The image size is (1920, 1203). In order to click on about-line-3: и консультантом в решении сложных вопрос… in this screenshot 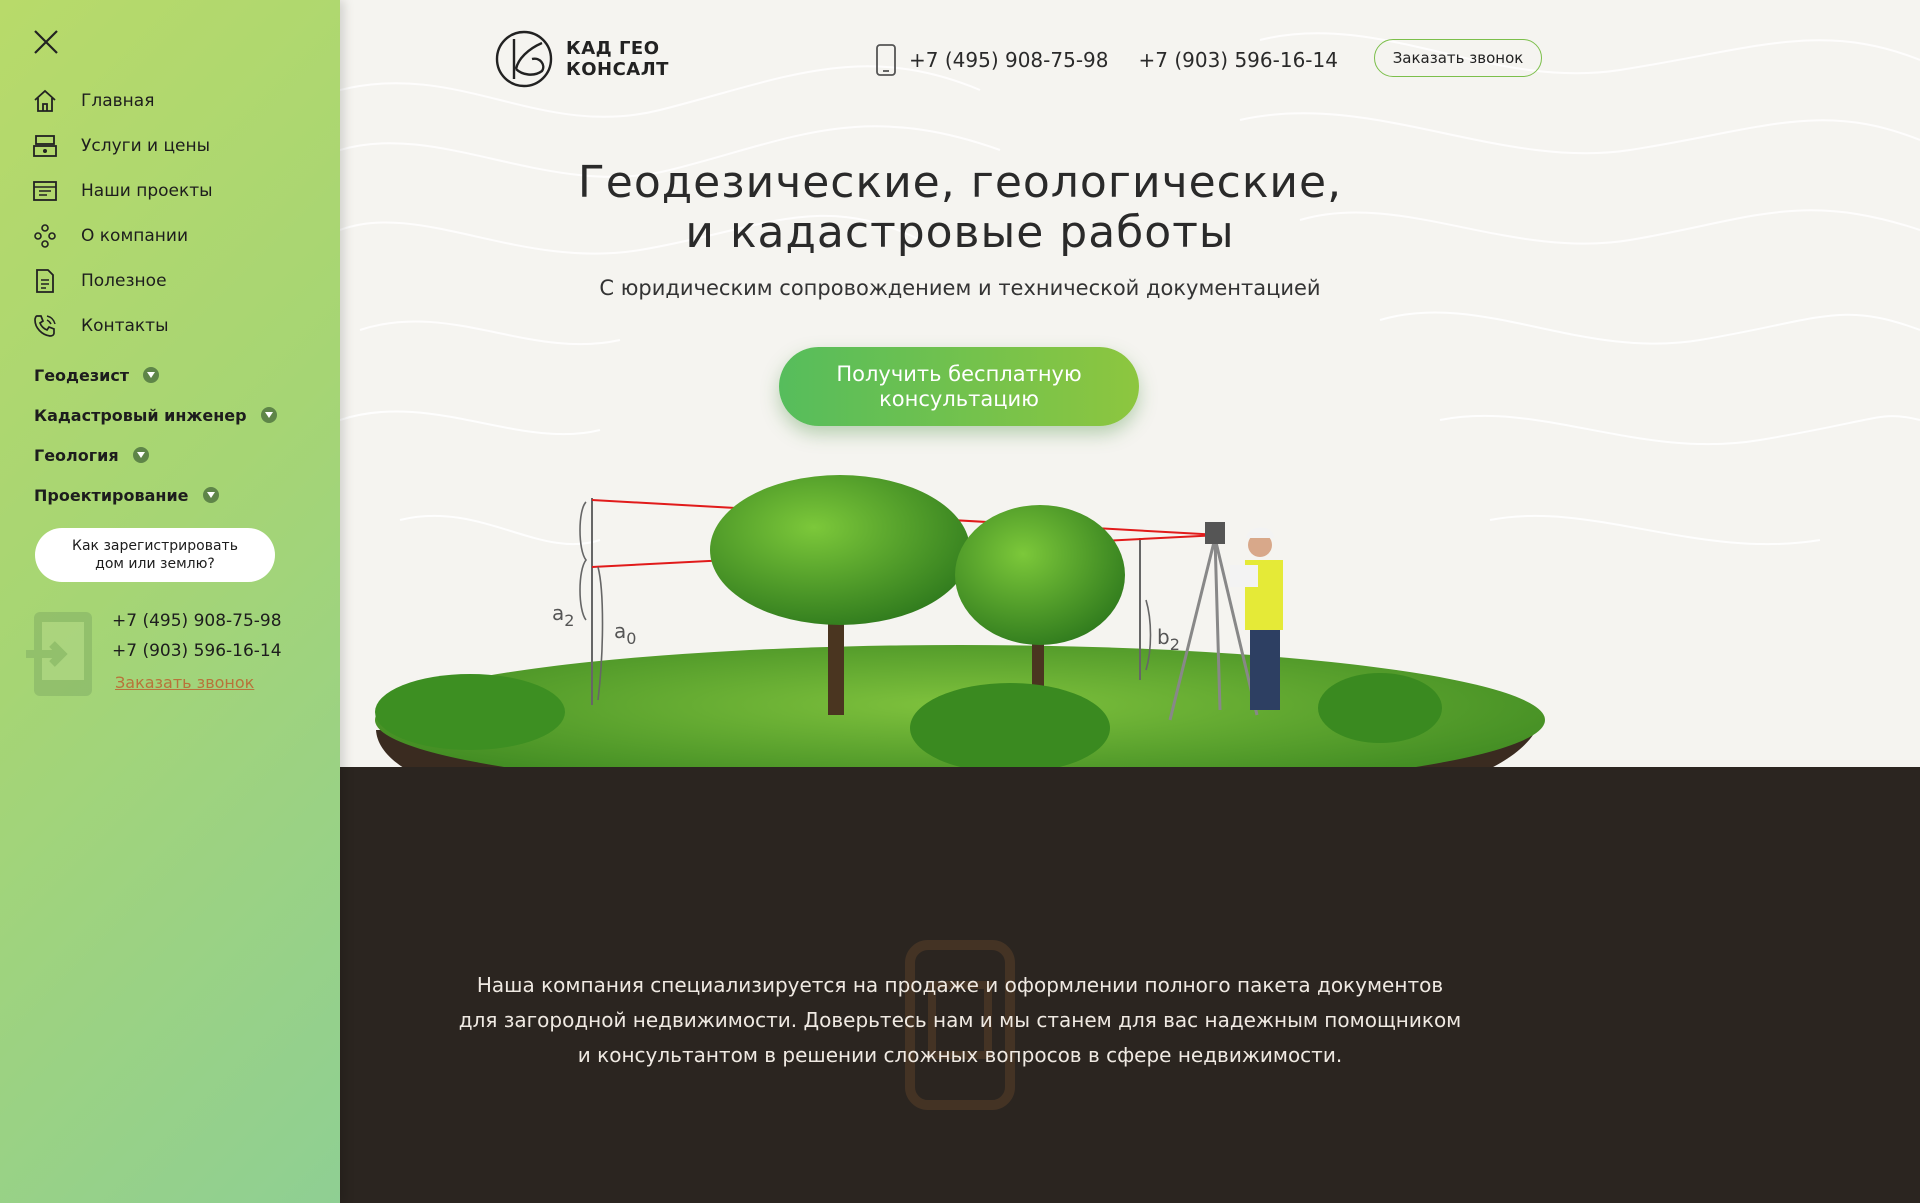, I will do `click(960, 1055)`.